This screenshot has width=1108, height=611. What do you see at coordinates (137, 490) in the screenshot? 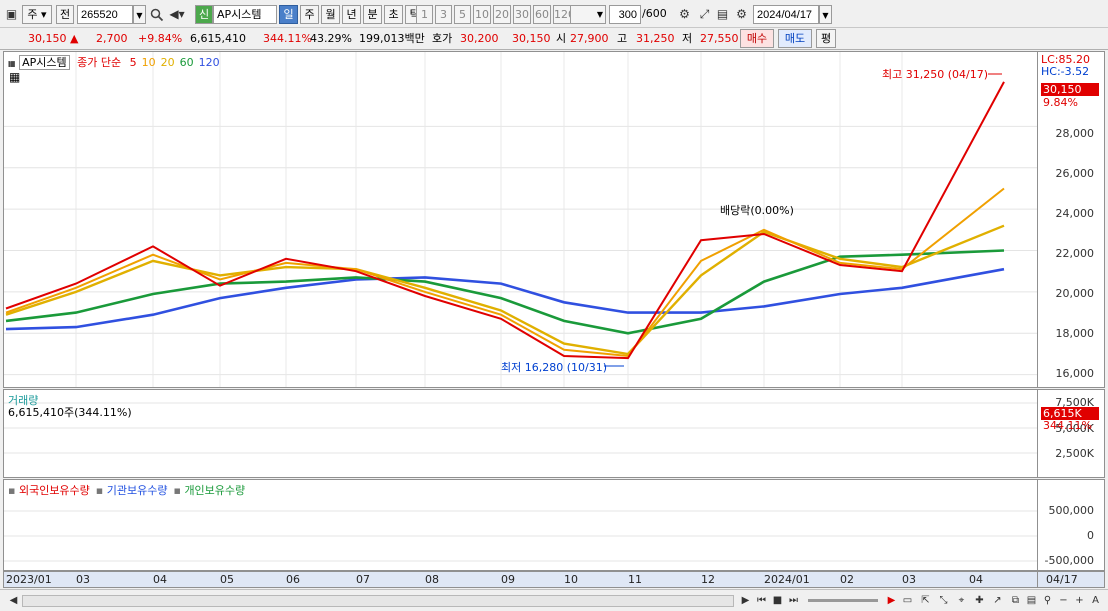
I see `holding-legend-1: 기관보유수량` at bounding box center [137, 490].